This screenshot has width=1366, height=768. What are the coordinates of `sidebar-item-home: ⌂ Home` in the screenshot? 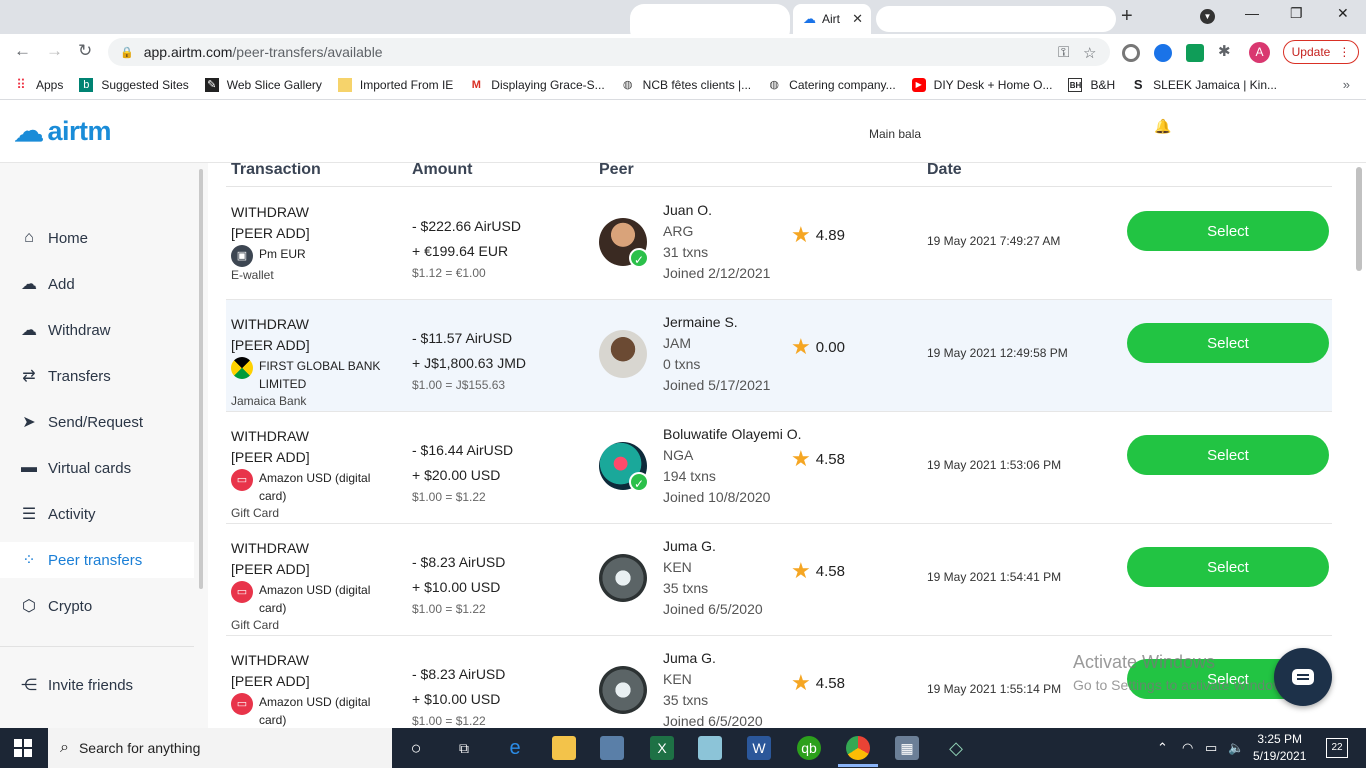 It's located at (97, 238).